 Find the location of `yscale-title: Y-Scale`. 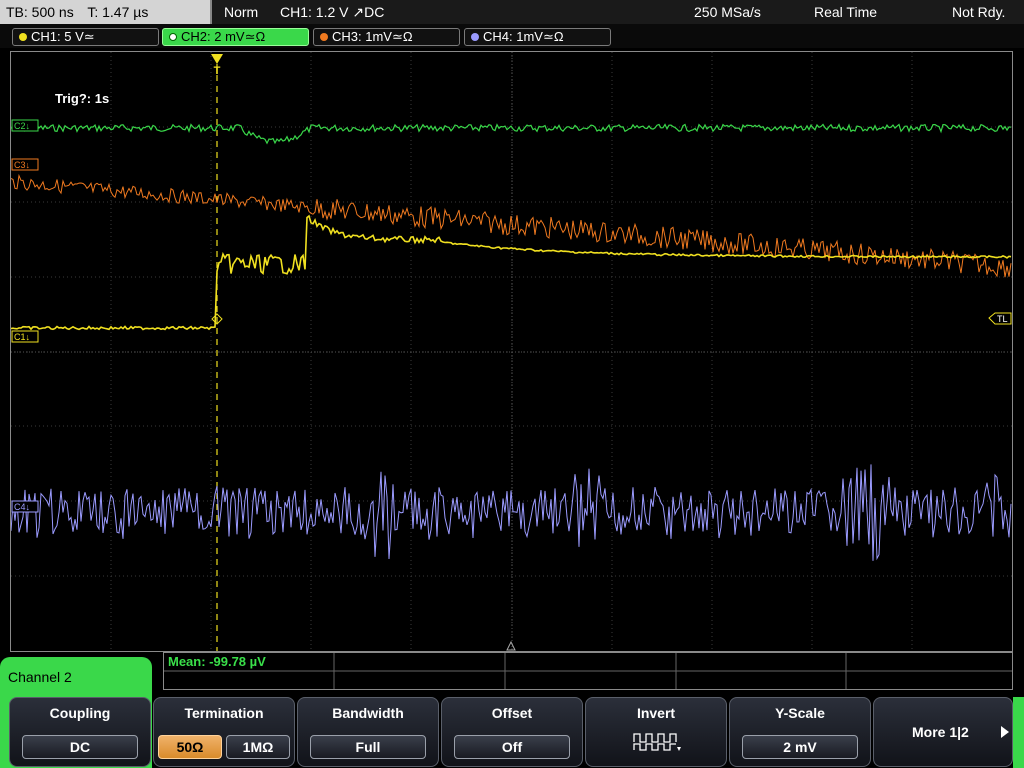

yscale-title: Y-Scale is located at coordinates (800, 713).